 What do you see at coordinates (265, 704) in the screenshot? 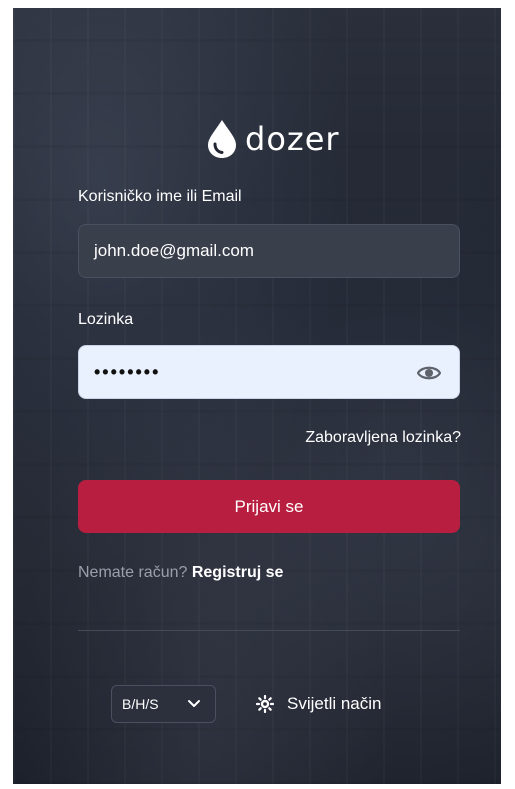
I see `sun-icon` at bounding box center [265, 704].